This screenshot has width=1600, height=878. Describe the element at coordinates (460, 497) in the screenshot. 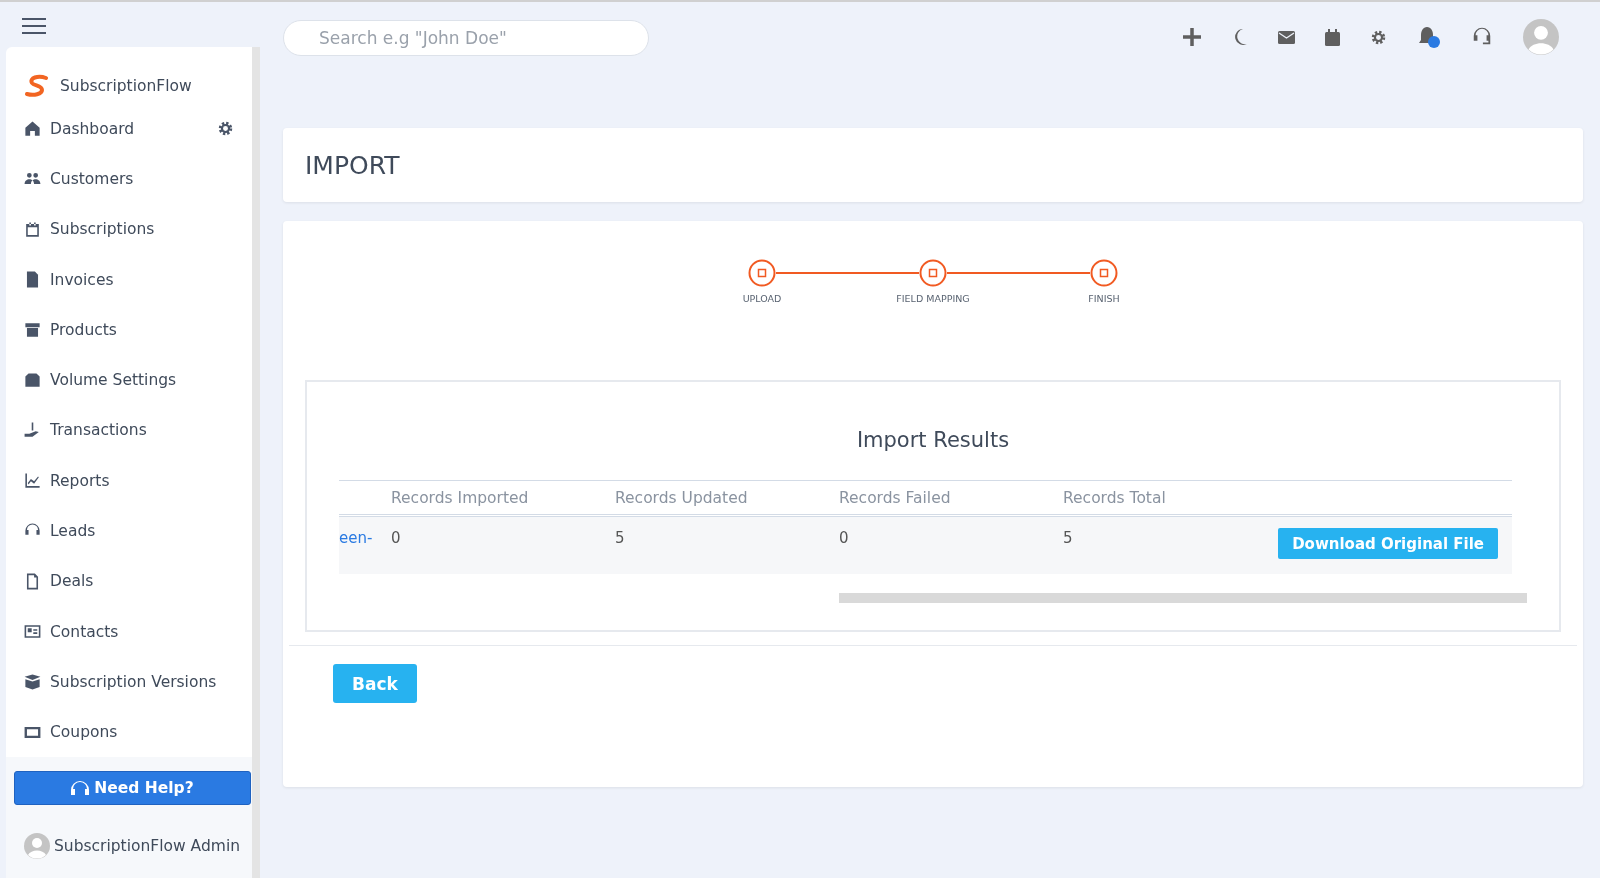

I see `column-header: Records Imported` at that location.